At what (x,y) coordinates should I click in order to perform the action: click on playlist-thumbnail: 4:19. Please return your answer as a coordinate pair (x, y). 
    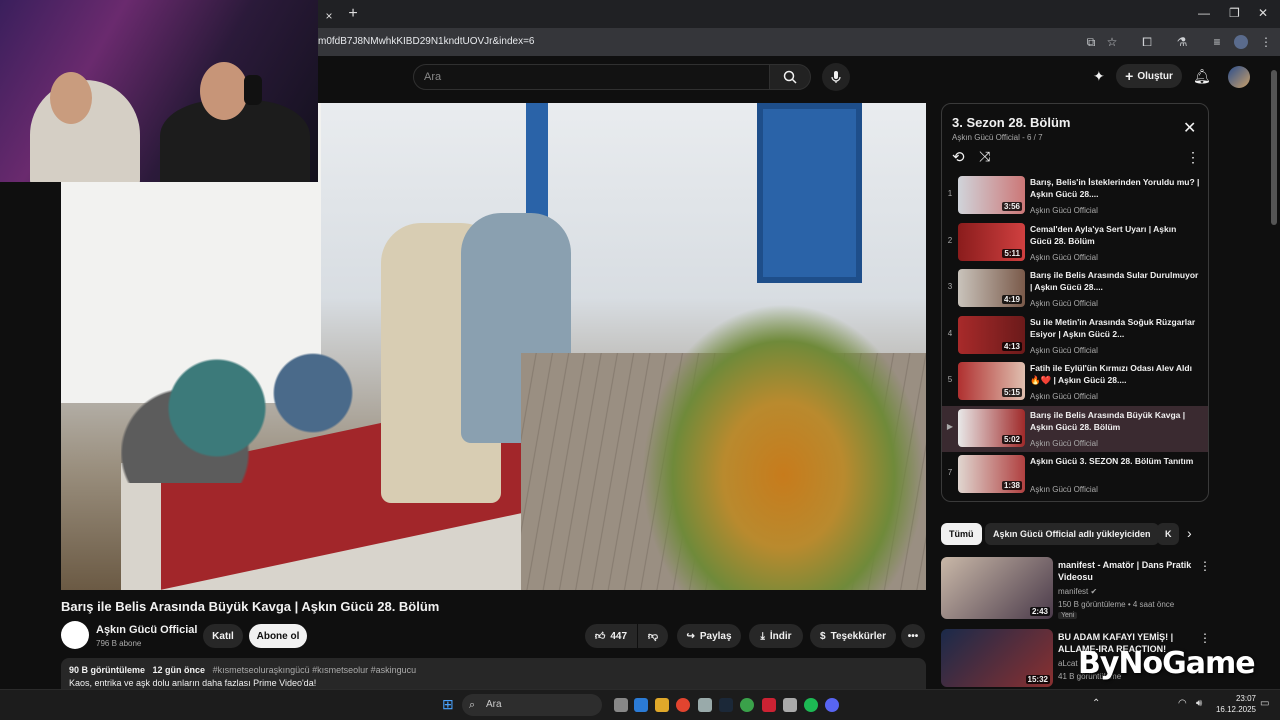
    Looking at the image, I should click on (991, 288).